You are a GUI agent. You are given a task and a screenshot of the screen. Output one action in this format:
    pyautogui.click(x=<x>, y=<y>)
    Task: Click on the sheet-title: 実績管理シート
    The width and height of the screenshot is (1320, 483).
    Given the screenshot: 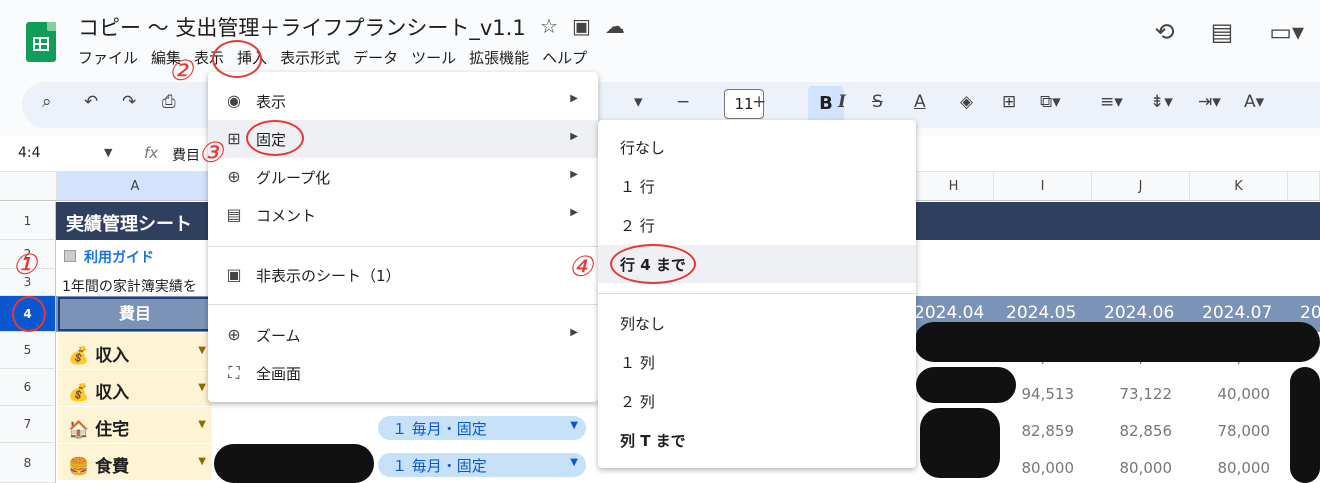 What is the action you would take?
    pyautogui.click(x=129, y=224)
    